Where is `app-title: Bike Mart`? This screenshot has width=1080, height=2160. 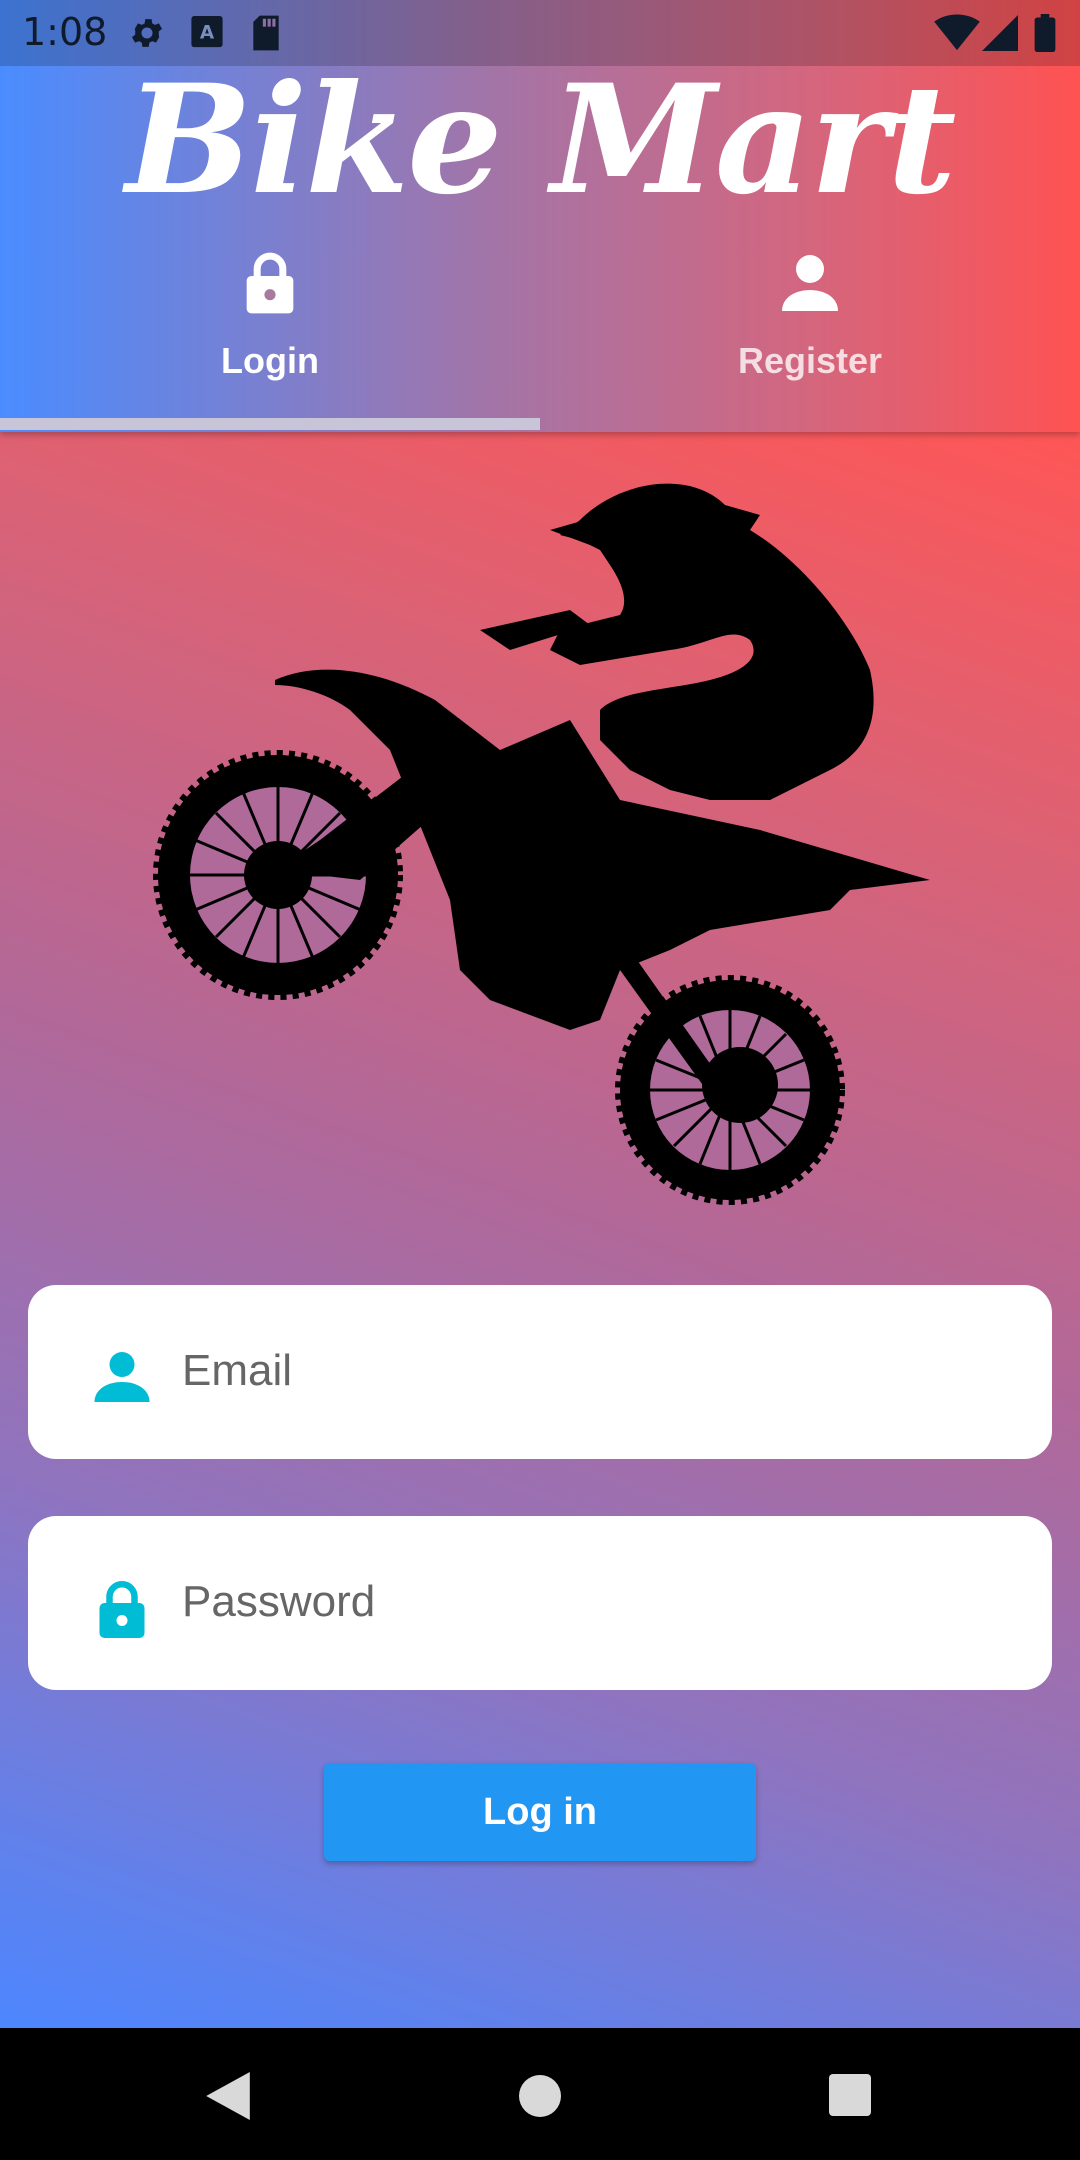
app-title: Bike Mart is located at coordinates (541, 140).